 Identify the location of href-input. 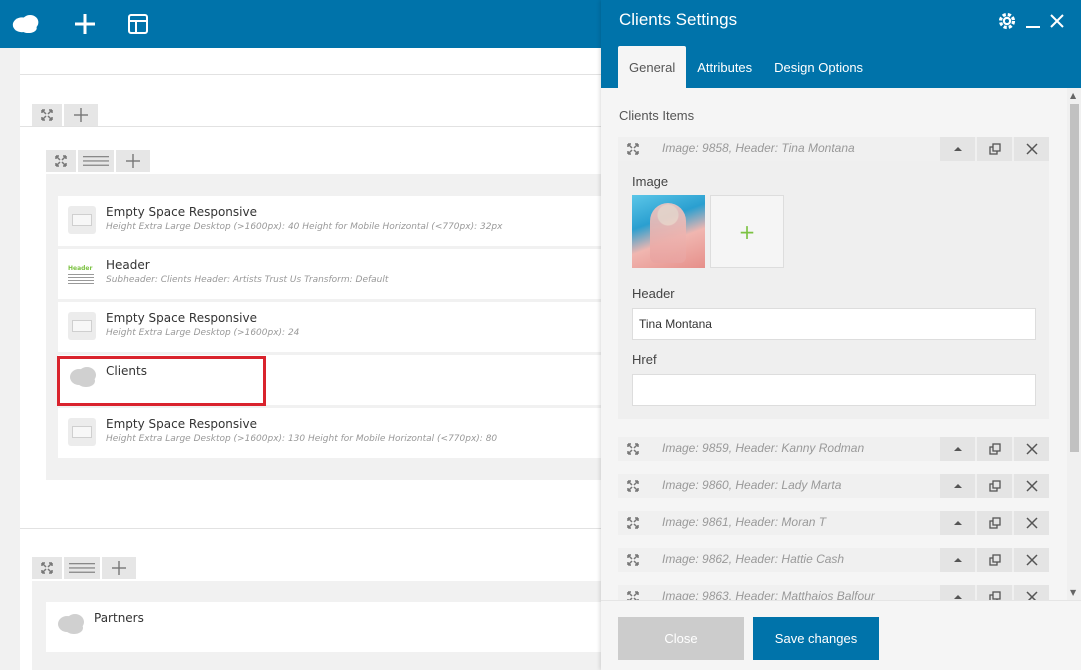
(834, 390).